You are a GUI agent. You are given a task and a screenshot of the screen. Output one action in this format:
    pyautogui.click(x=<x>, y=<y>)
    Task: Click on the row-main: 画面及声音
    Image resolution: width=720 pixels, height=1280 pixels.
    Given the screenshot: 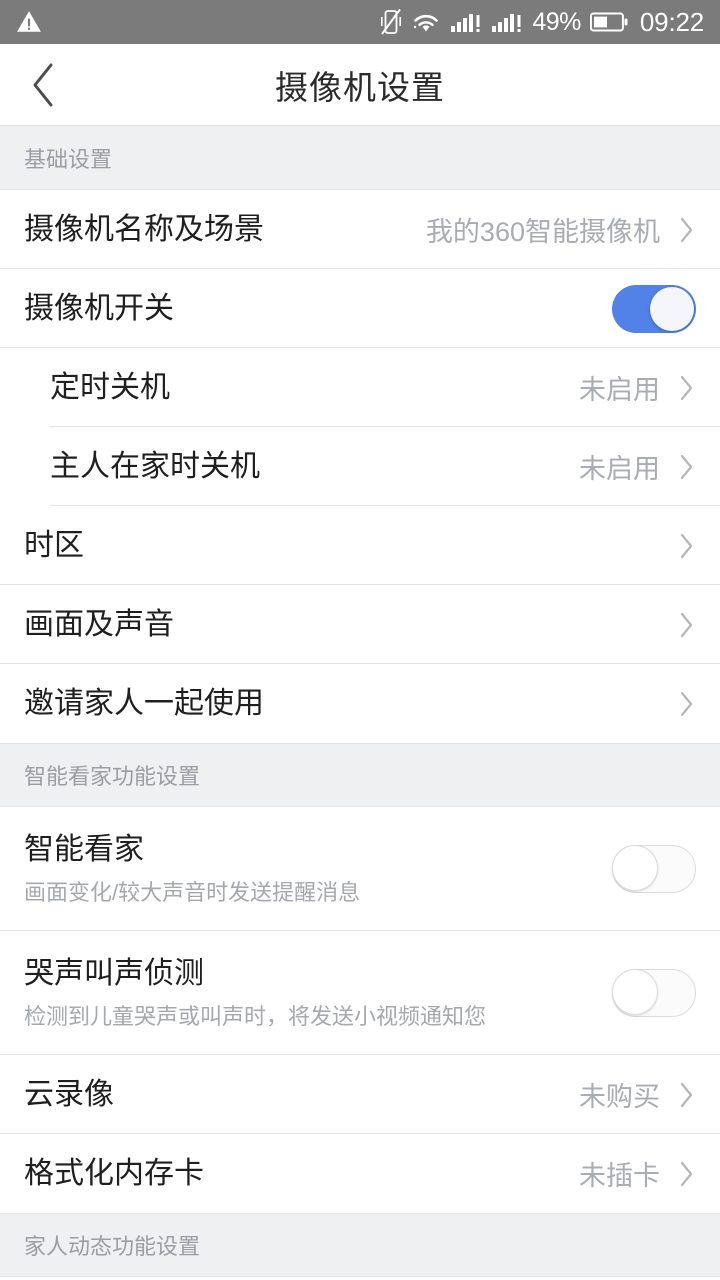 What is the action you would take?
    pyautogui.click(x=342, y=625)
    